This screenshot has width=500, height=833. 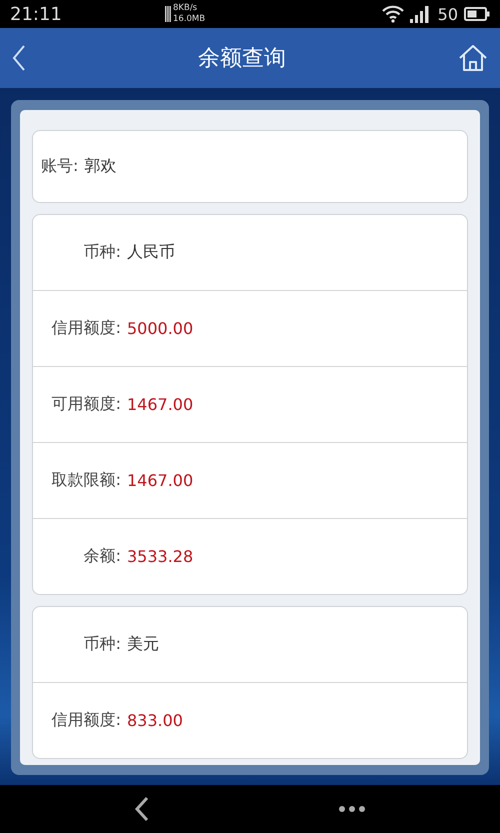 I want to click on field-label: 账号:, so click(x=59, y=166).